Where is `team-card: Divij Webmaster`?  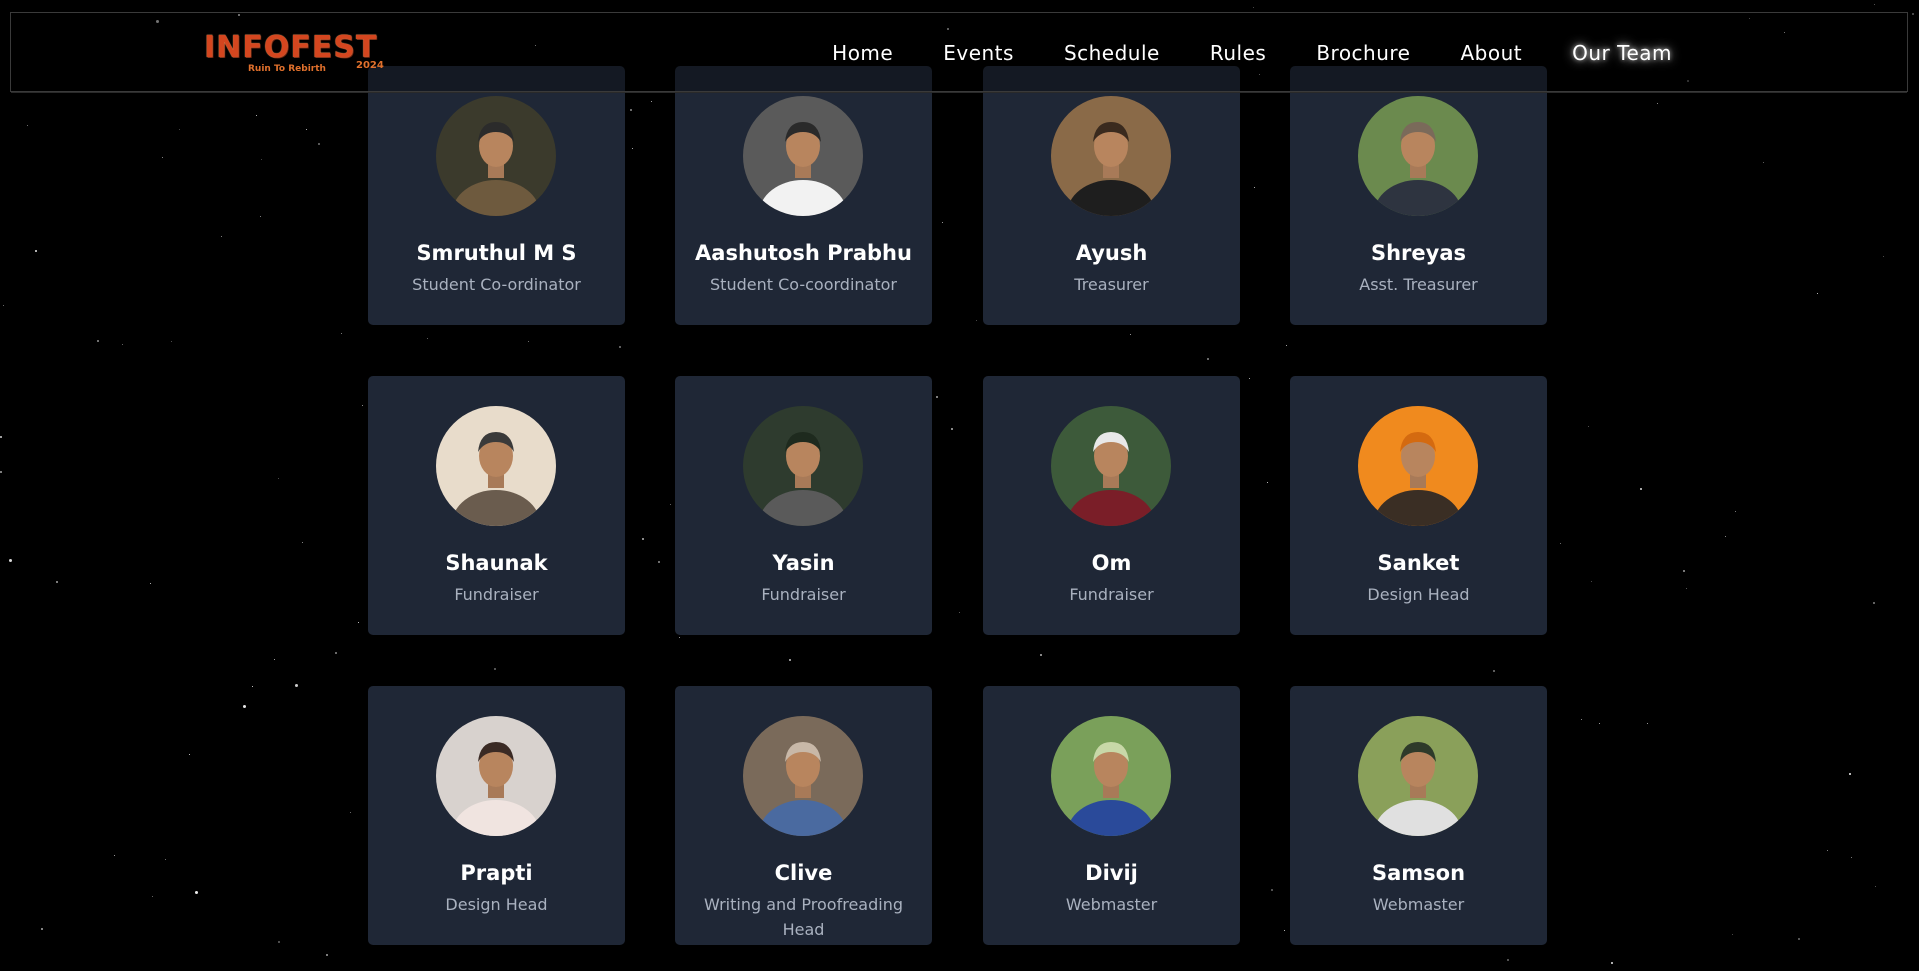
team-card: Divij Webmaster is located at coordinates (1111, 815).